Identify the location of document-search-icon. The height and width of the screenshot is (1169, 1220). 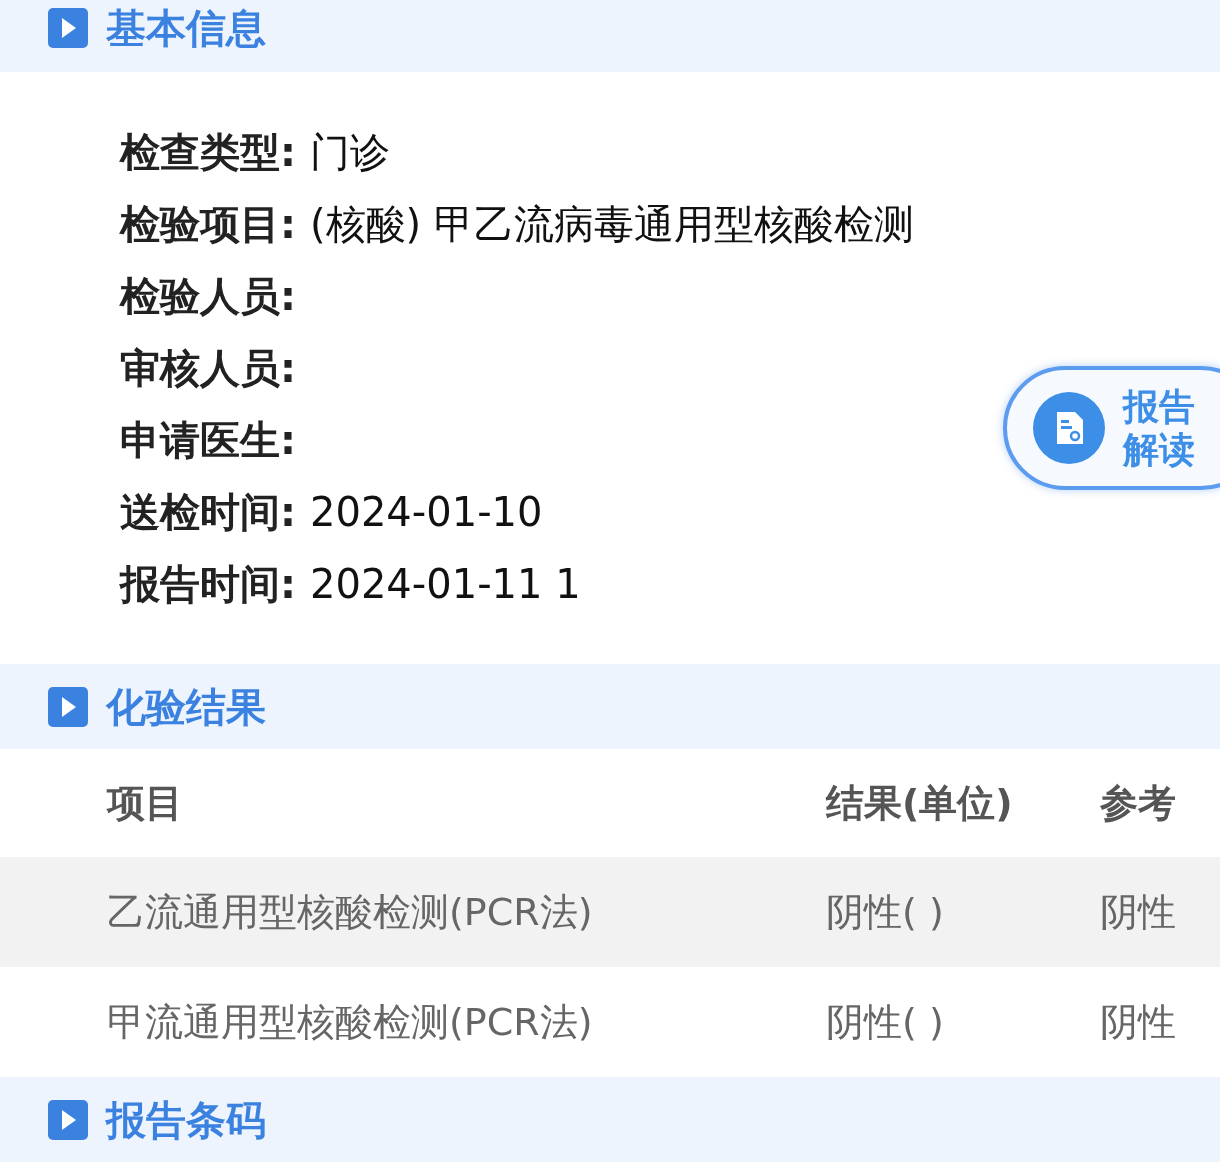
(1069, 428).